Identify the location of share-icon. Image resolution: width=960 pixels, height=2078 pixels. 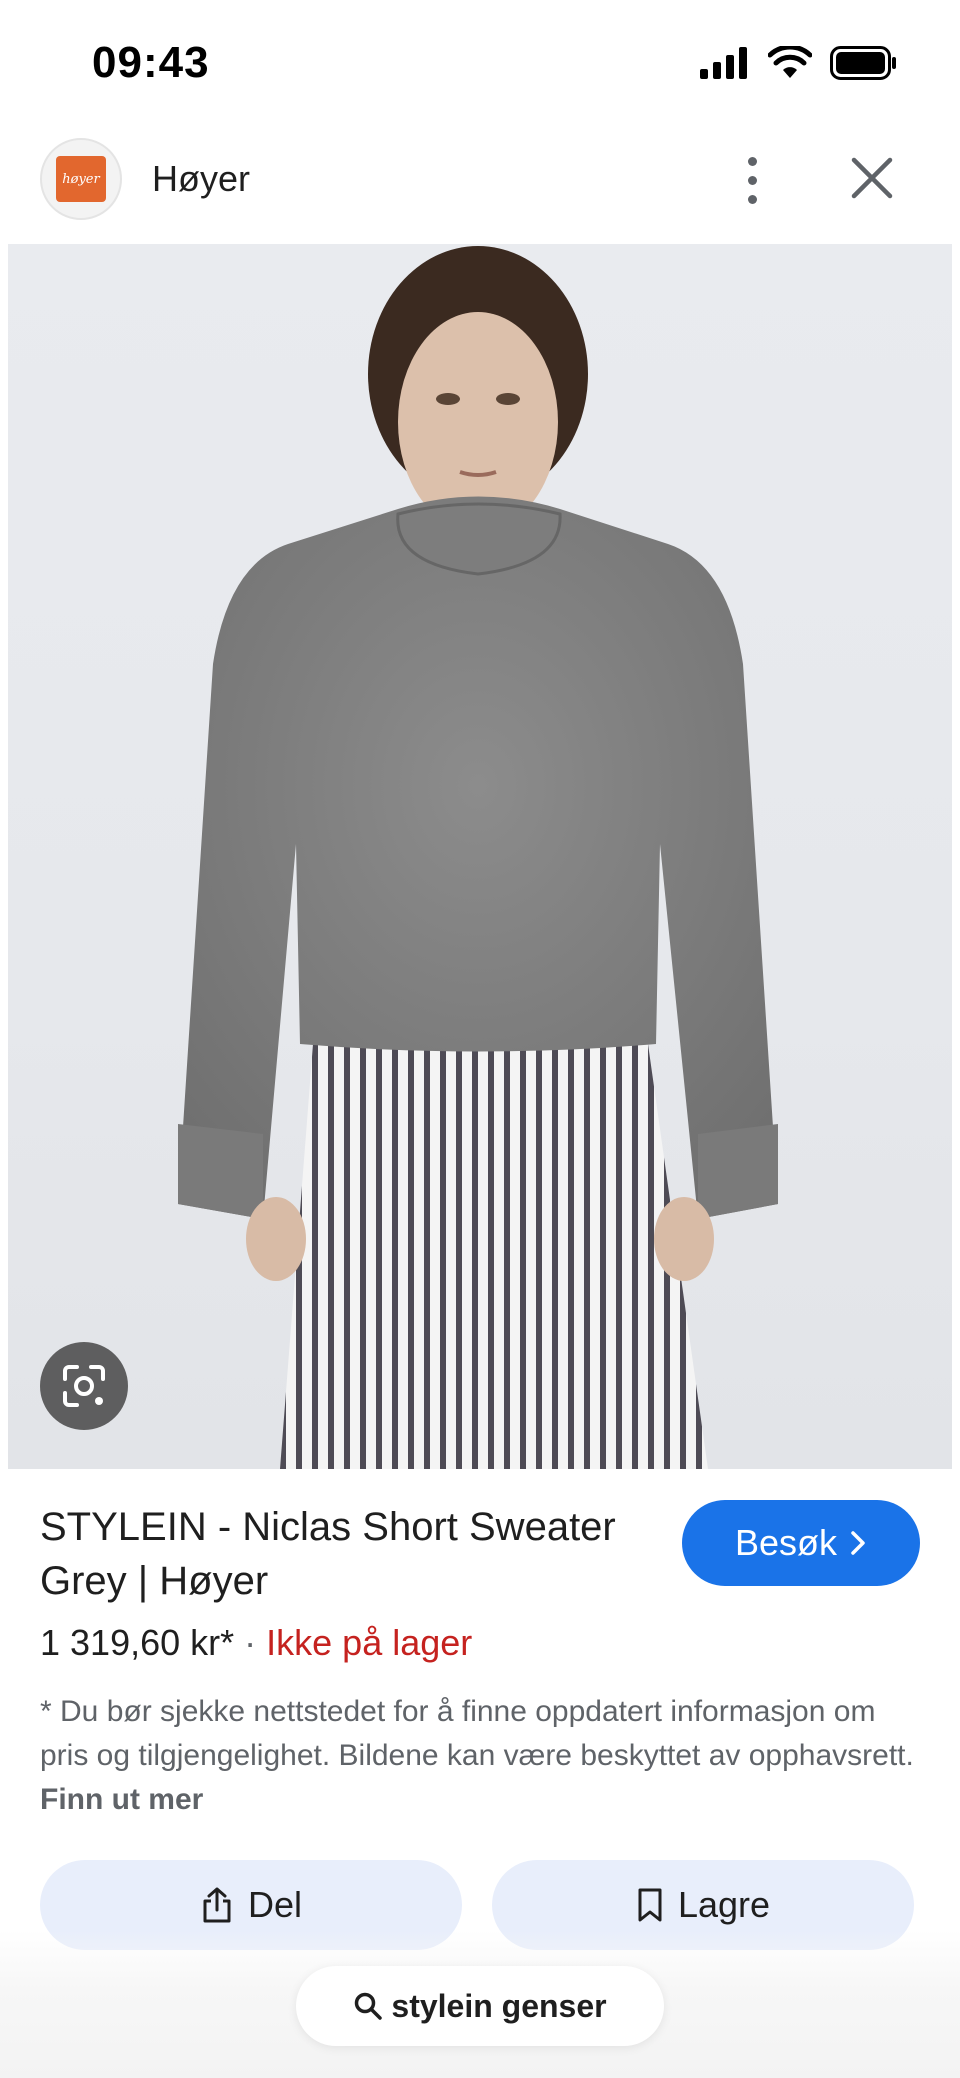
(217, 1905).